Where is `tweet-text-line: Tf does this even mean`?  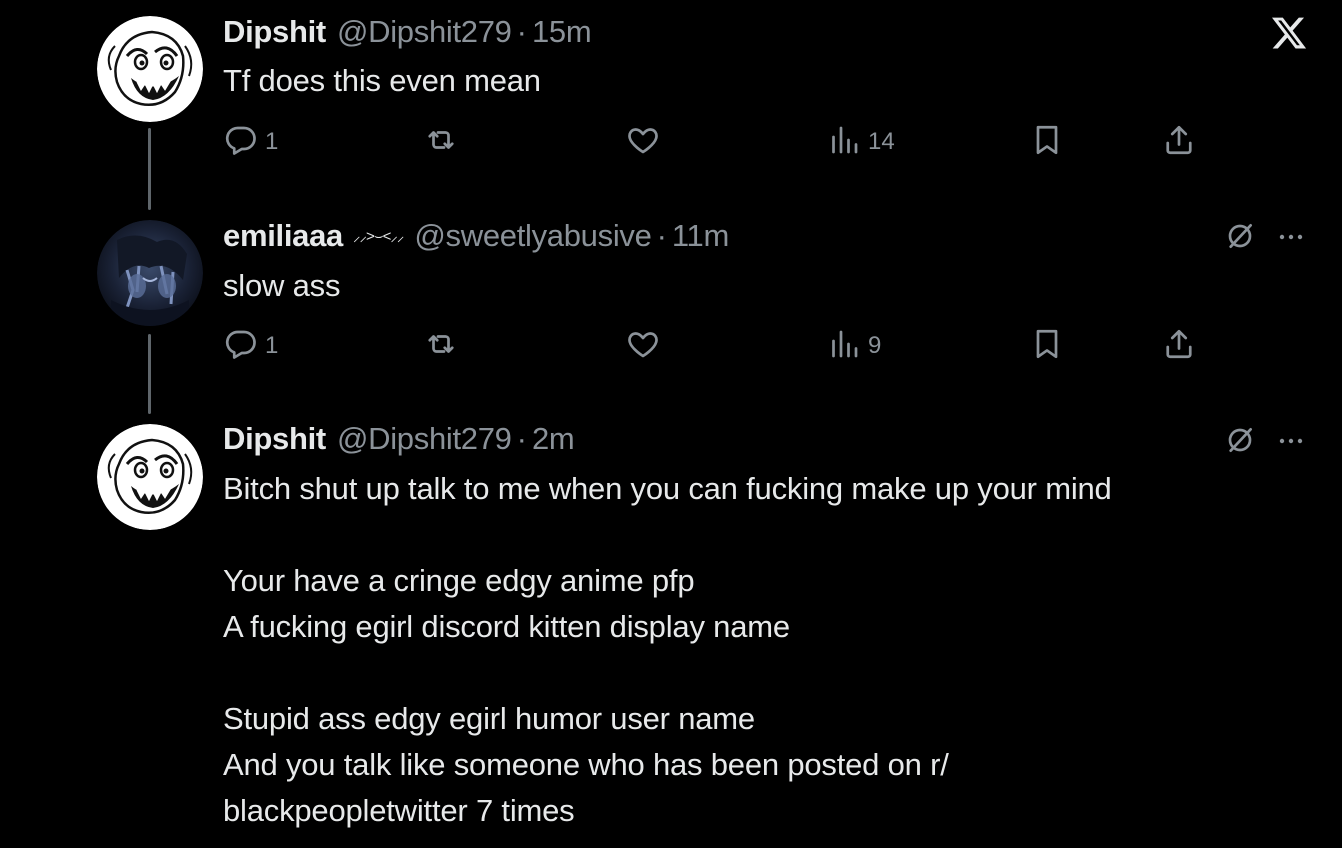 tweet-text-line: Tf does this even mean is located at coordinates (382, 80).